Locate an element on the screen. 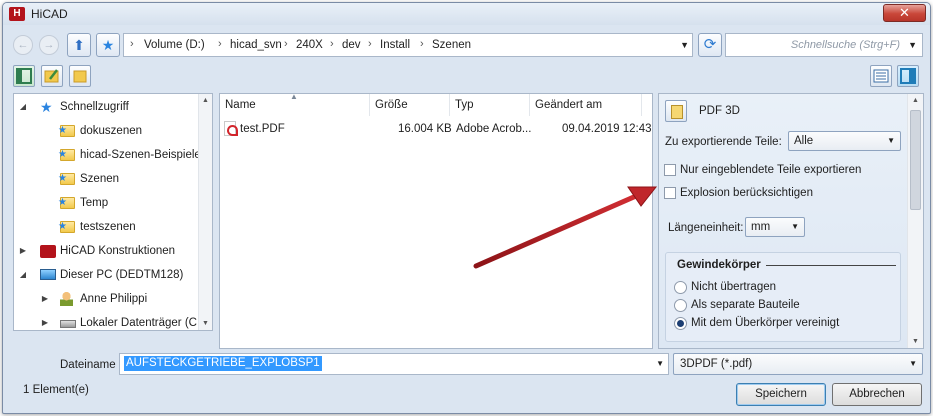 This screenshot has width=933, height=416. up-arrow-icon: ⬆ is located at coordinates (79, 45).